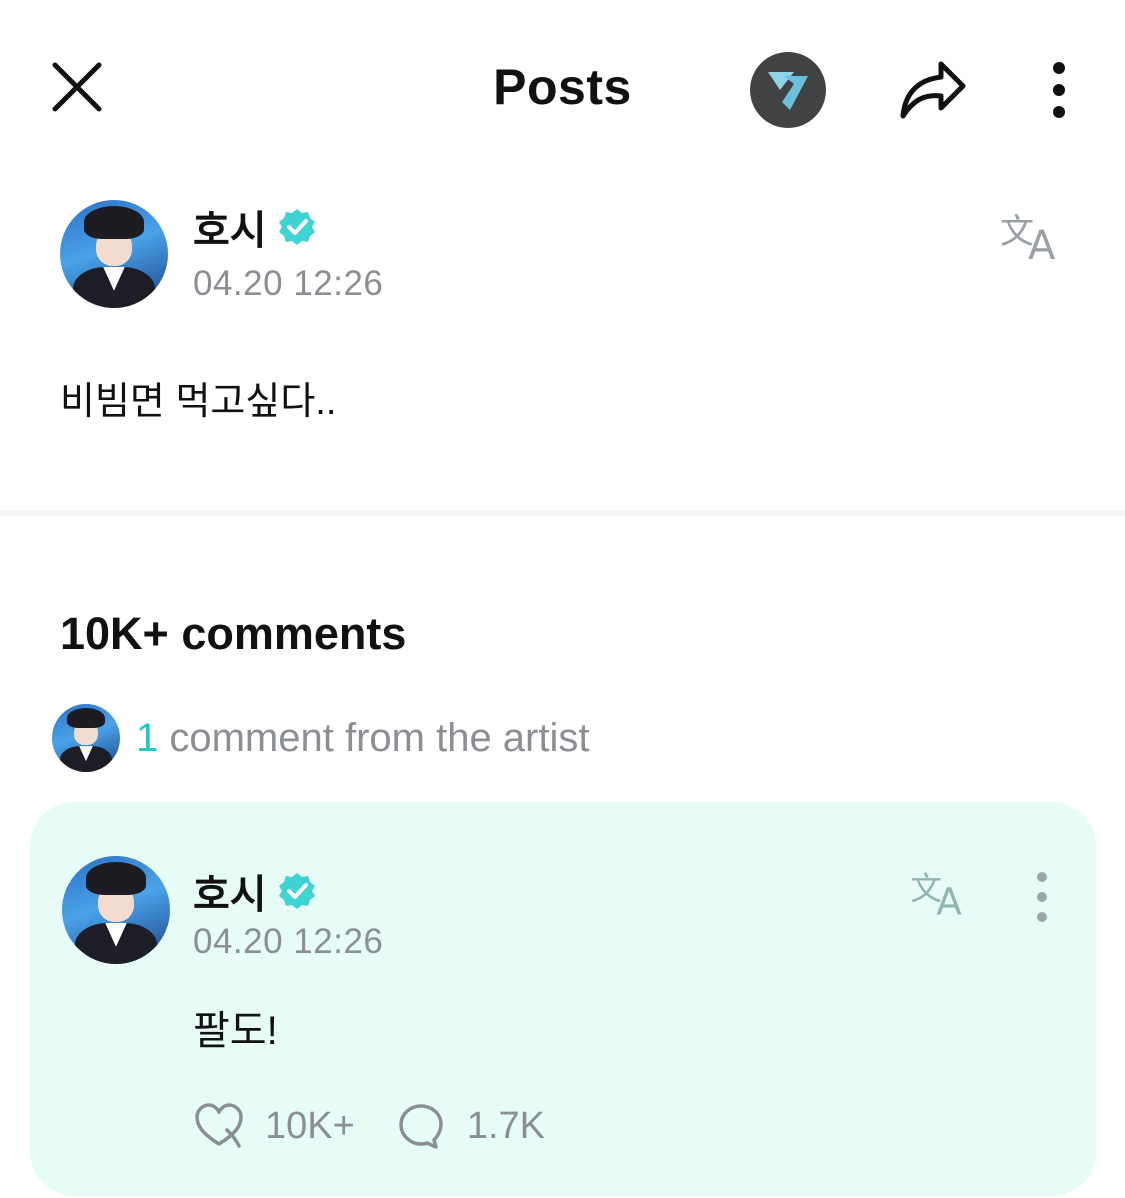 The image size is (1125, 1198). I want to click on translate-button: 文 A, so click(1033, 235).